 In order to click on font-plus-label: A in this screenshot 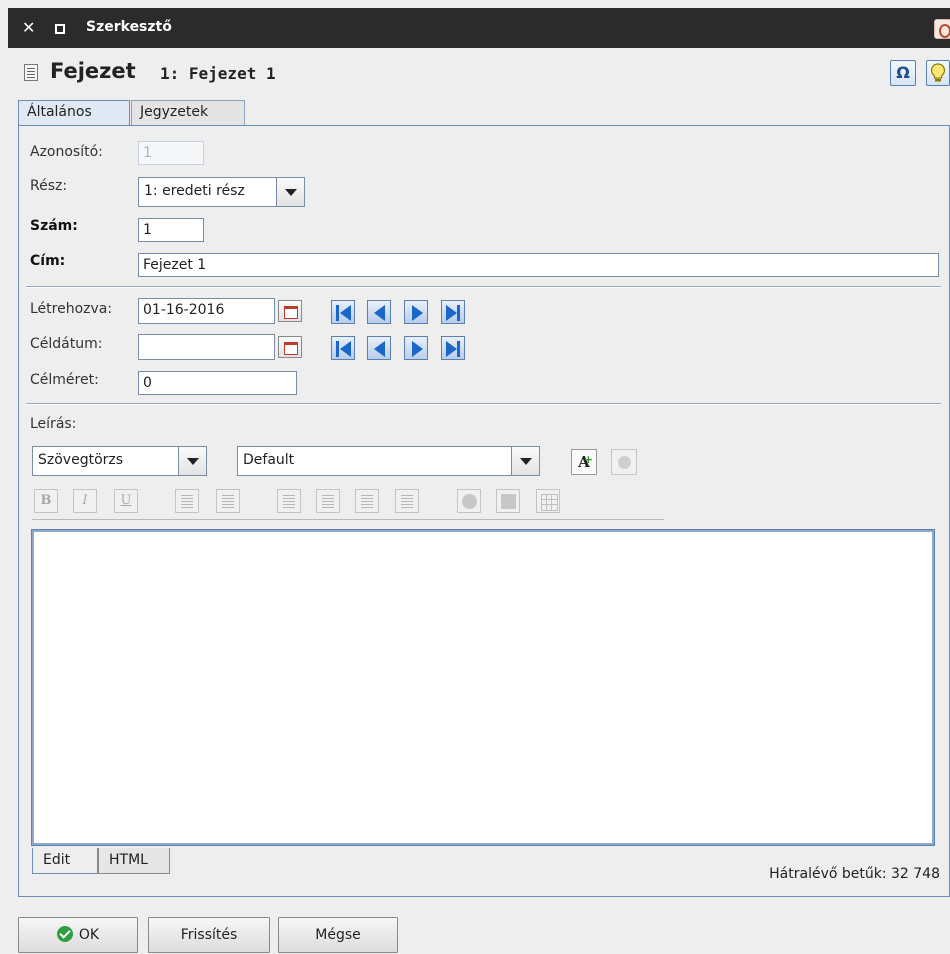, I will do `click(584, 462)`.